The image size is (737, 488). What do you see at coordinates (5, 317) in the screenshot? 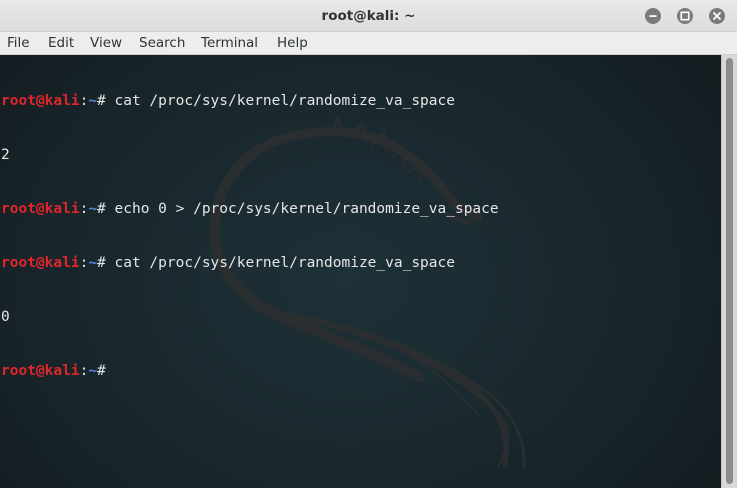
I see `output-text: 0` at bounding box center [5, 317].